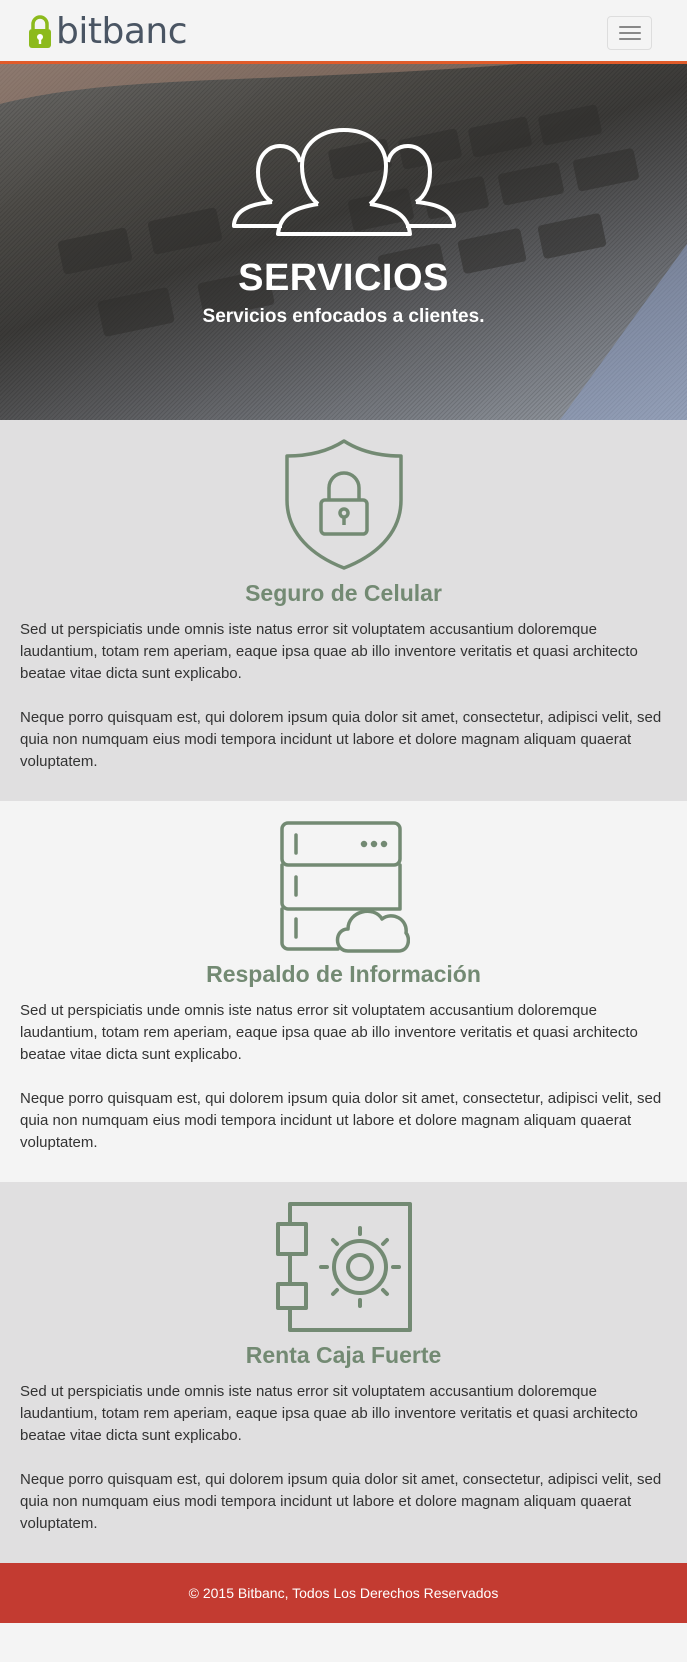 The image size is (687, 1662). I want to click on lock-icon, so click(40, 31).